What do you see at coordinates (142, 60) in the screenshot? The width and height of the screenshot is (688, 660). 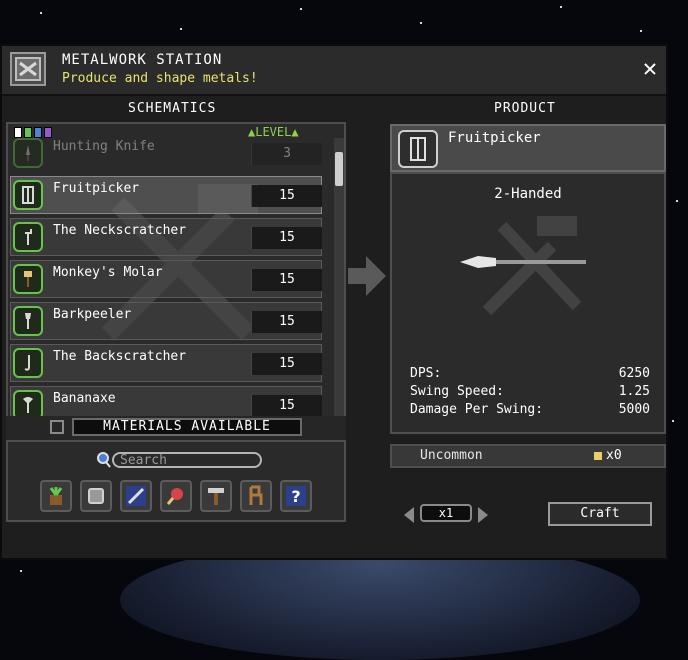 I see `window-title: METALWORK STATION` at bounding box center [142, 60].